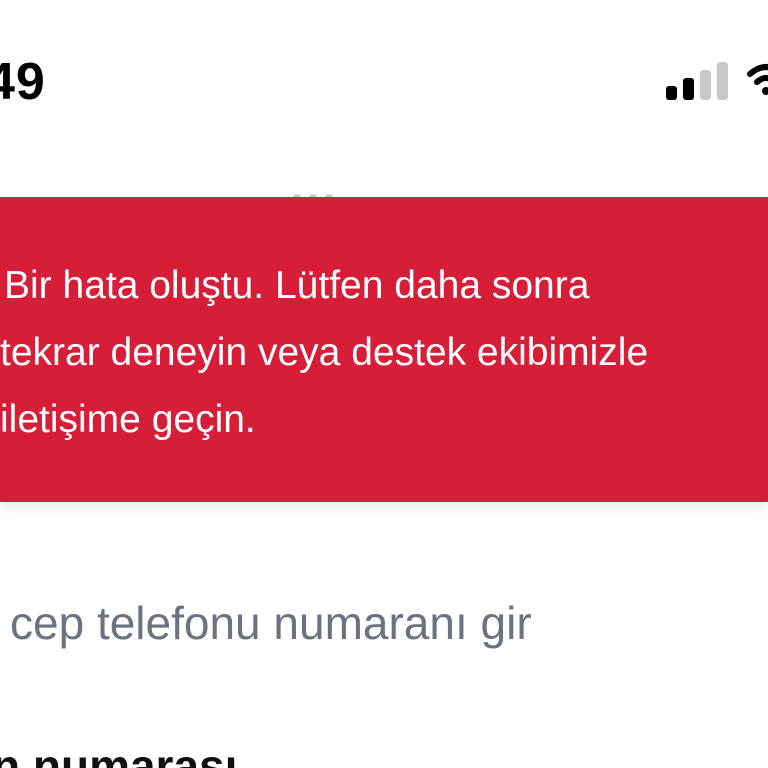 The image size is (768, 768). Describe the element at coordinates (119, 754) in the screenshot. I see `phone-number-field-label: n numarası` at that location.